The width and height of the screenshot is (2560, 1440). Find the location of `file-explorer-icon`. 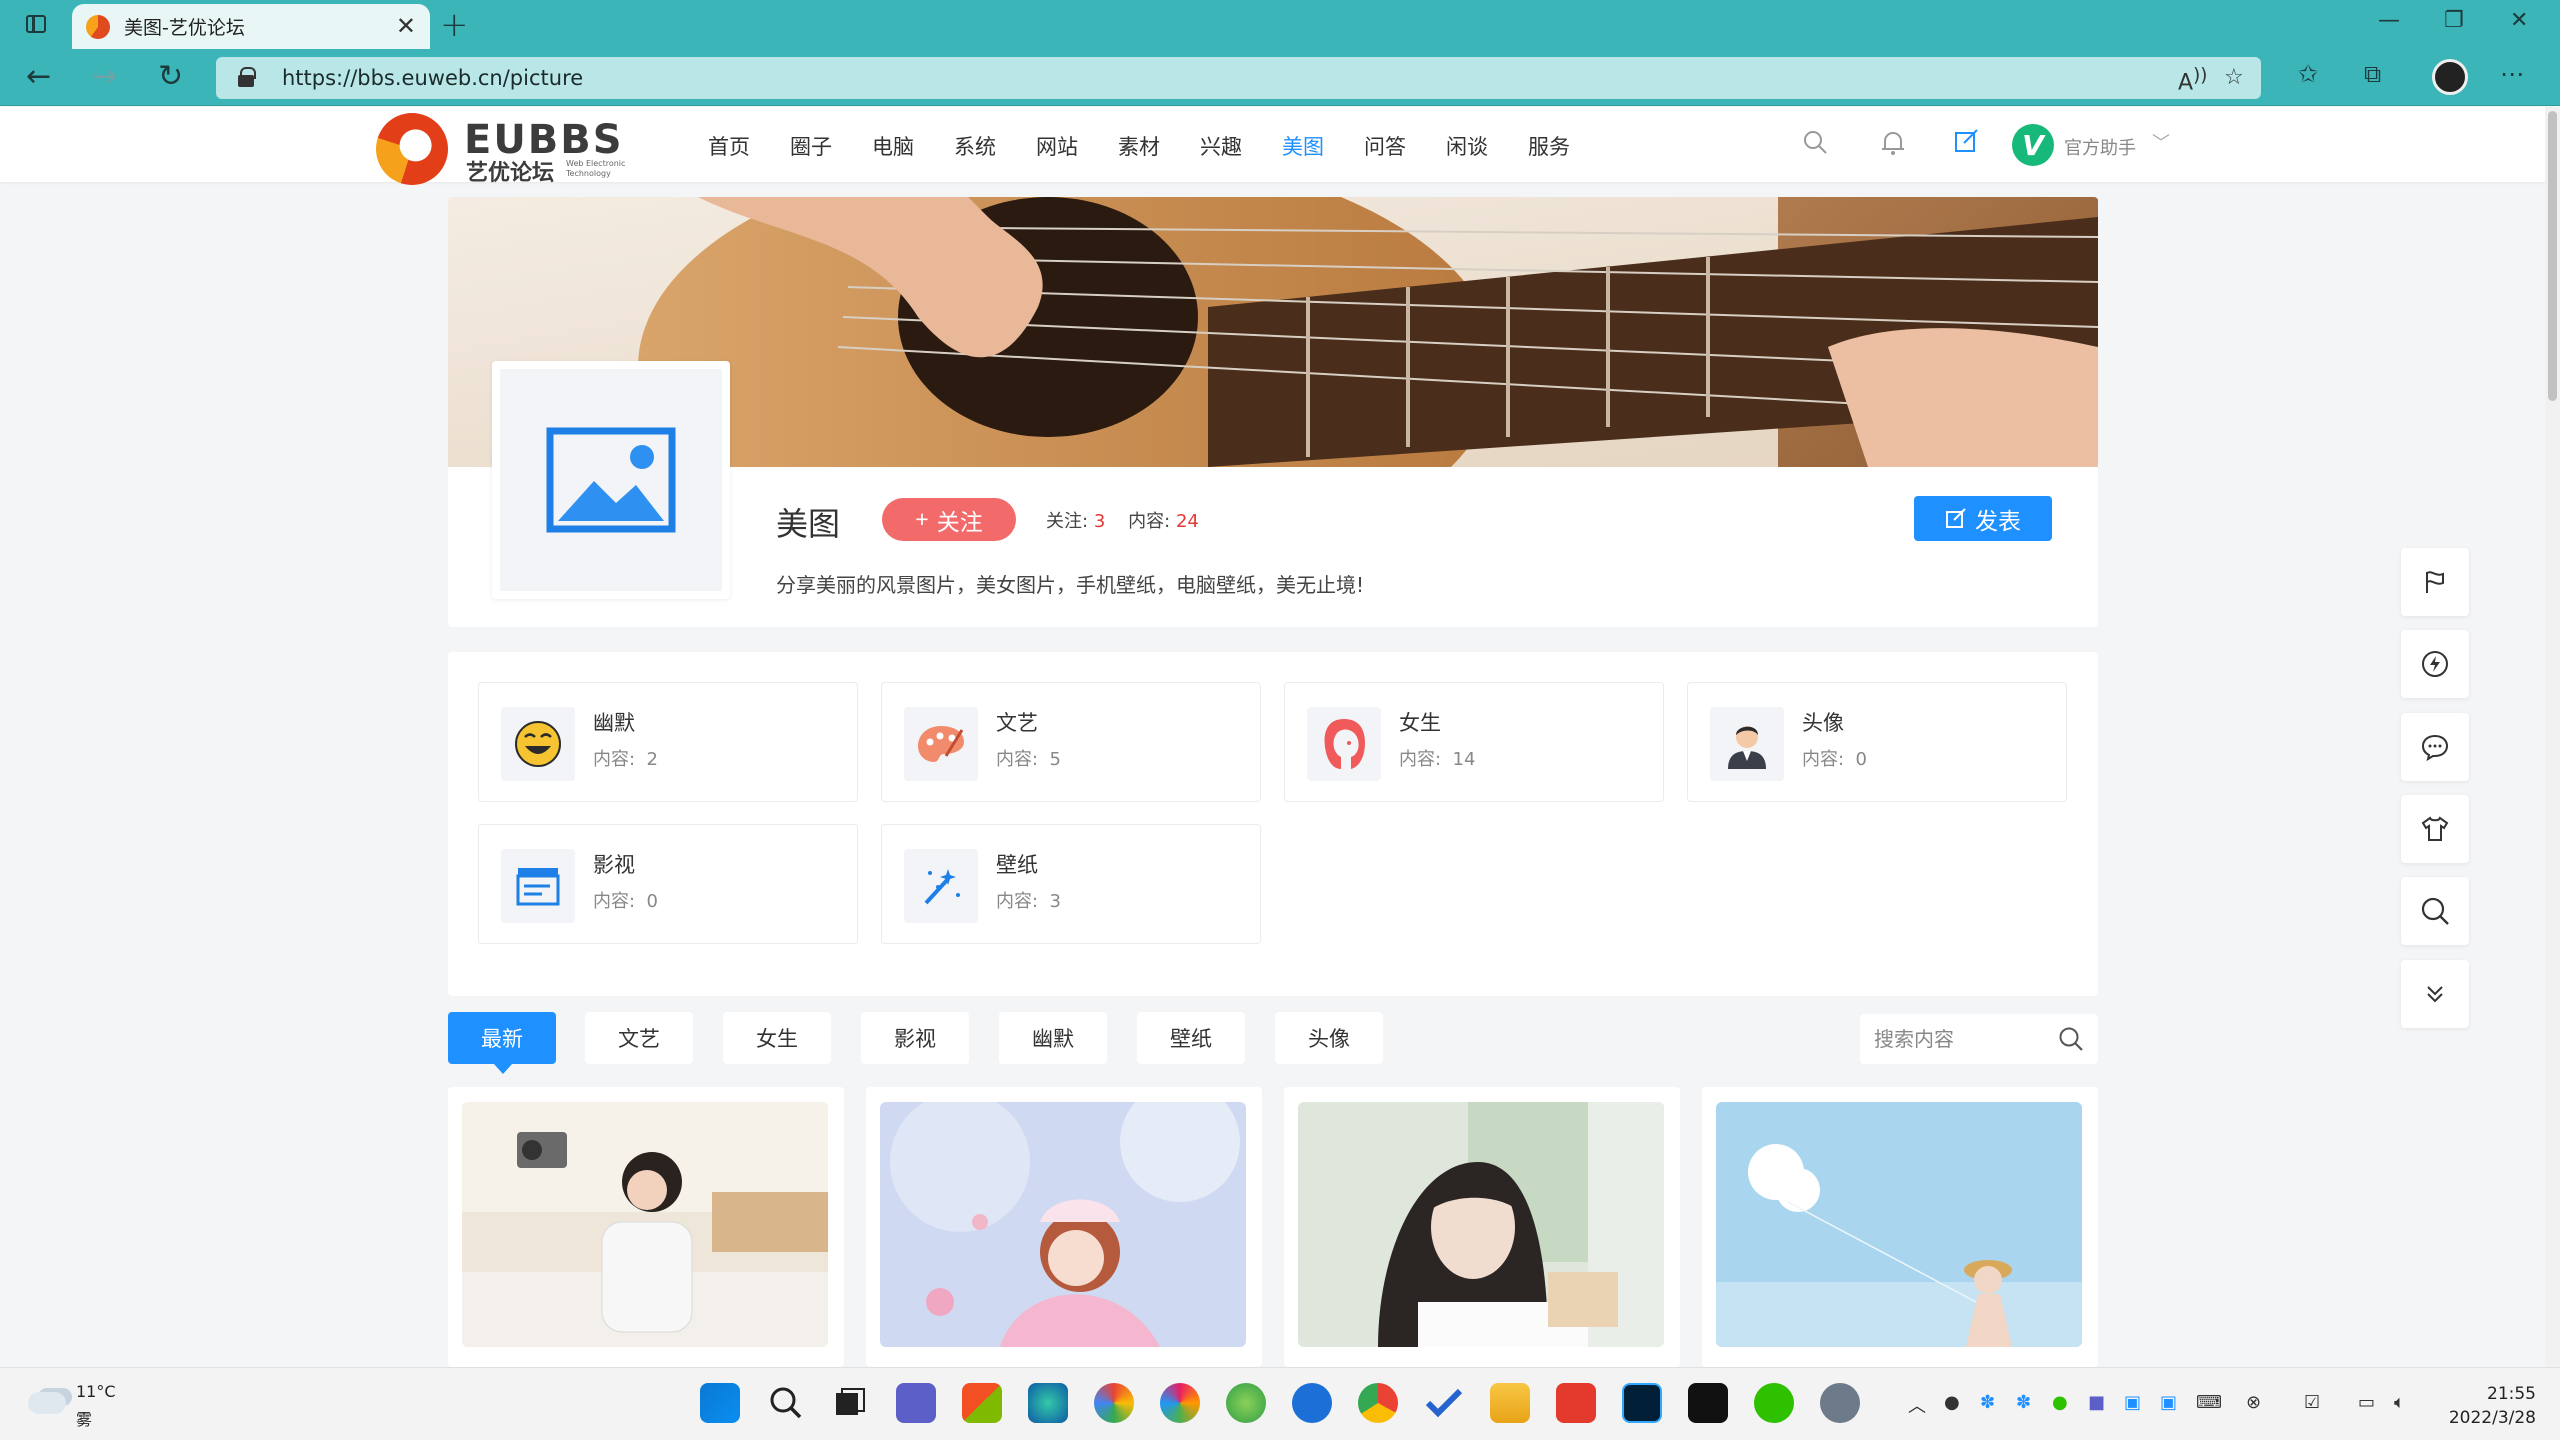

file-explorer-icon is located at coordinates (1510, 1403).